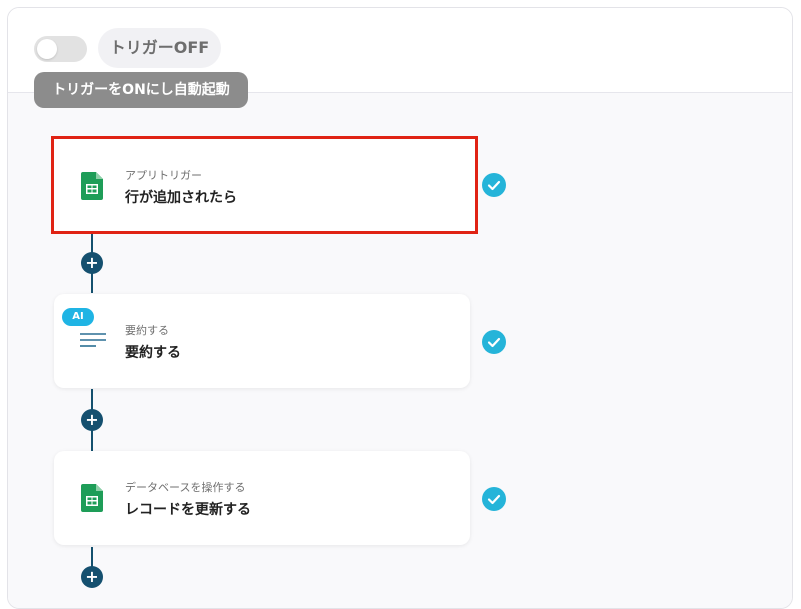 The image size is (801, 609). Describe the element at coordinates (262, 498) in the screenshot. I see `step-card-database: データベースを操作する レコードを更新する` at that location.